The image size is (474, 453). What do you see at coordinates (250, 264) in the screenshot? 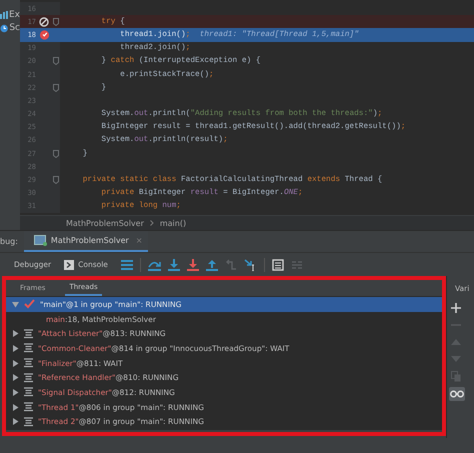
I see `run-to-cursor-icon` at bounding box center [250, 264].